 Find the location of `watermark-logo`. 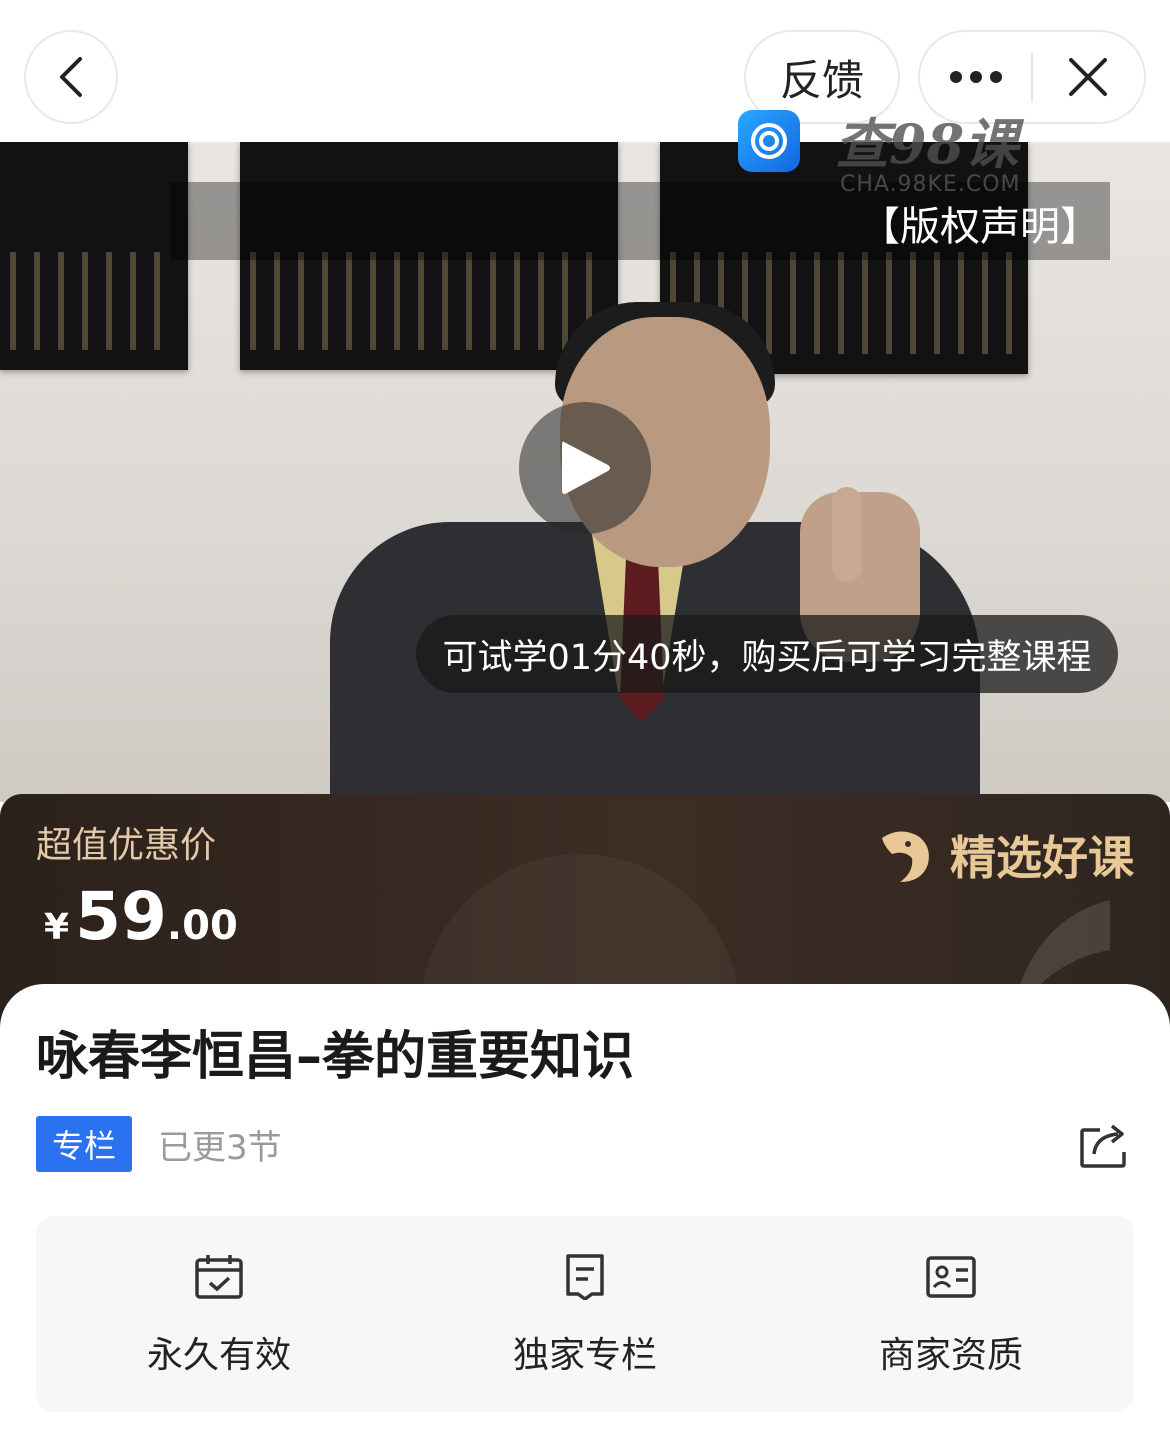

watermark-logo is located at coordinates (769, 141).